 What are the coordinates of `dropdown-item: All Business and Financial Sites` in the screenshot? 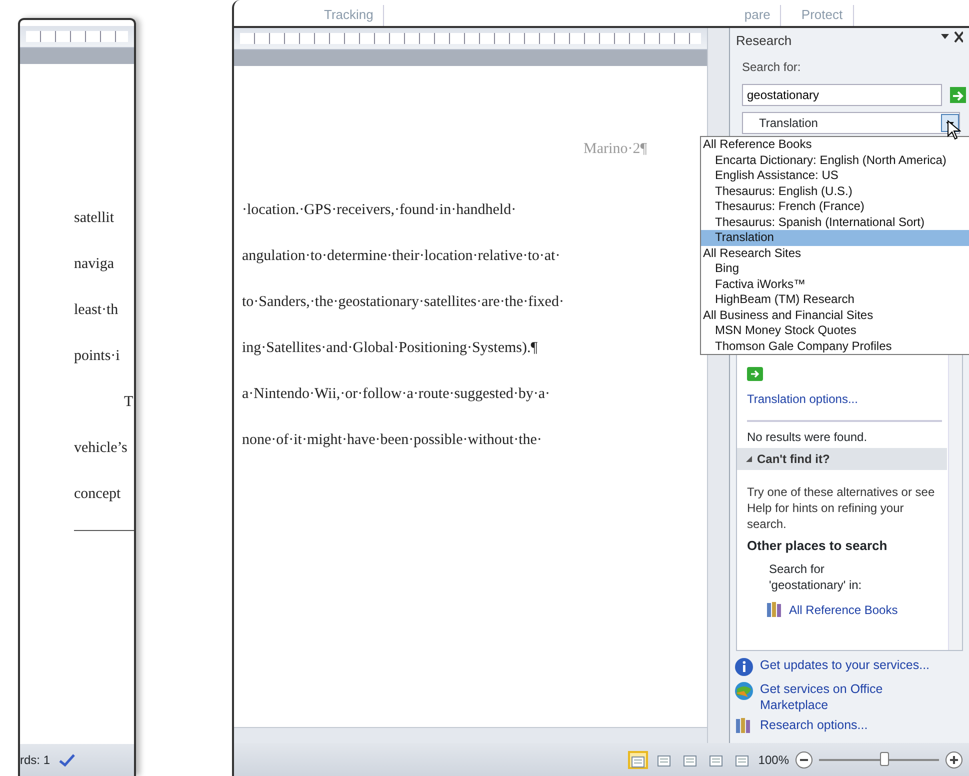 It's located at (835, 315).